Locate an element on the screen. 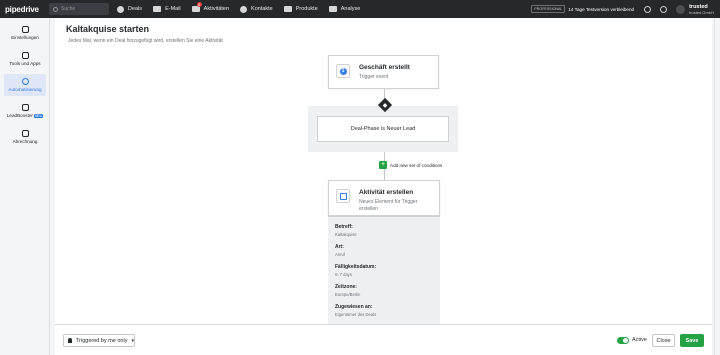  nav-item-products: Produkte is located at coordinates (300, 9).